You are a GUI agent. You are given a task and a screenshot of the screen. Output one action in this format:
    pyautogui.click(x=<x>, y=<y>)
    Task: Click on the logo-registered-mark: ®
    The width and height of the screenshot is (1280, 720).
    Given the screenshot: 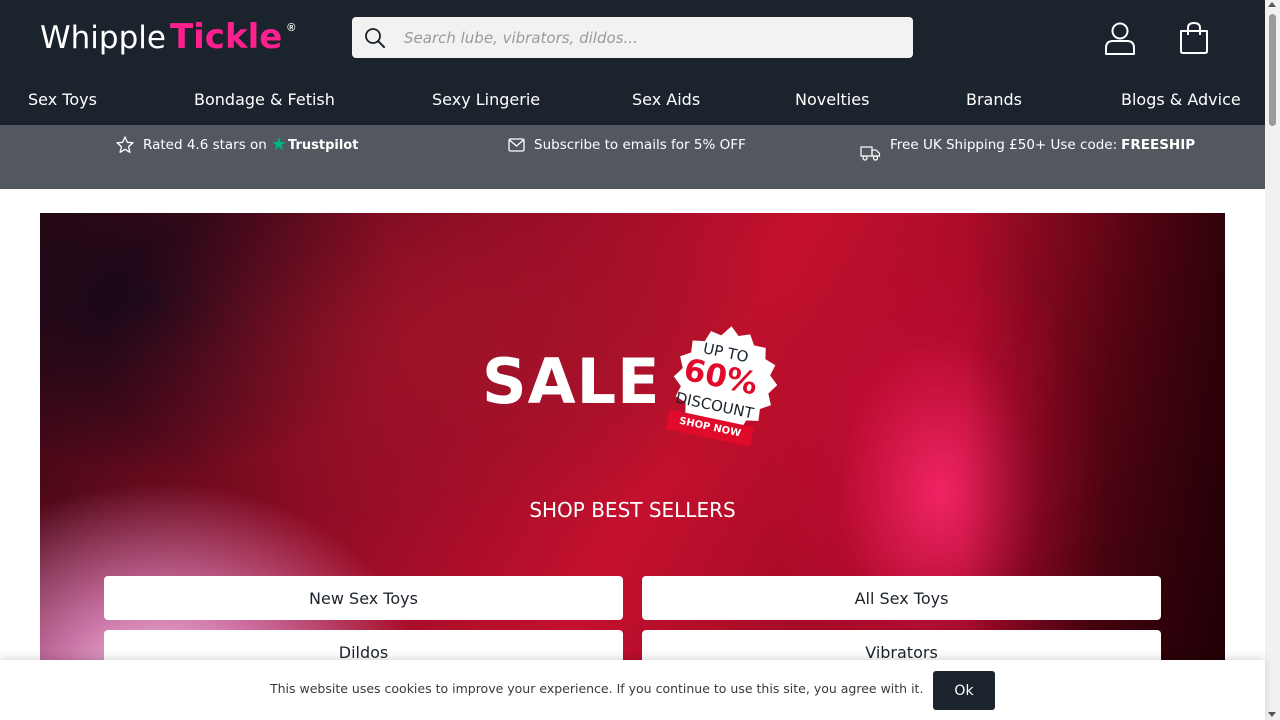 What is the action you would take?
    pyautogui.click(x=291, y=28)
    